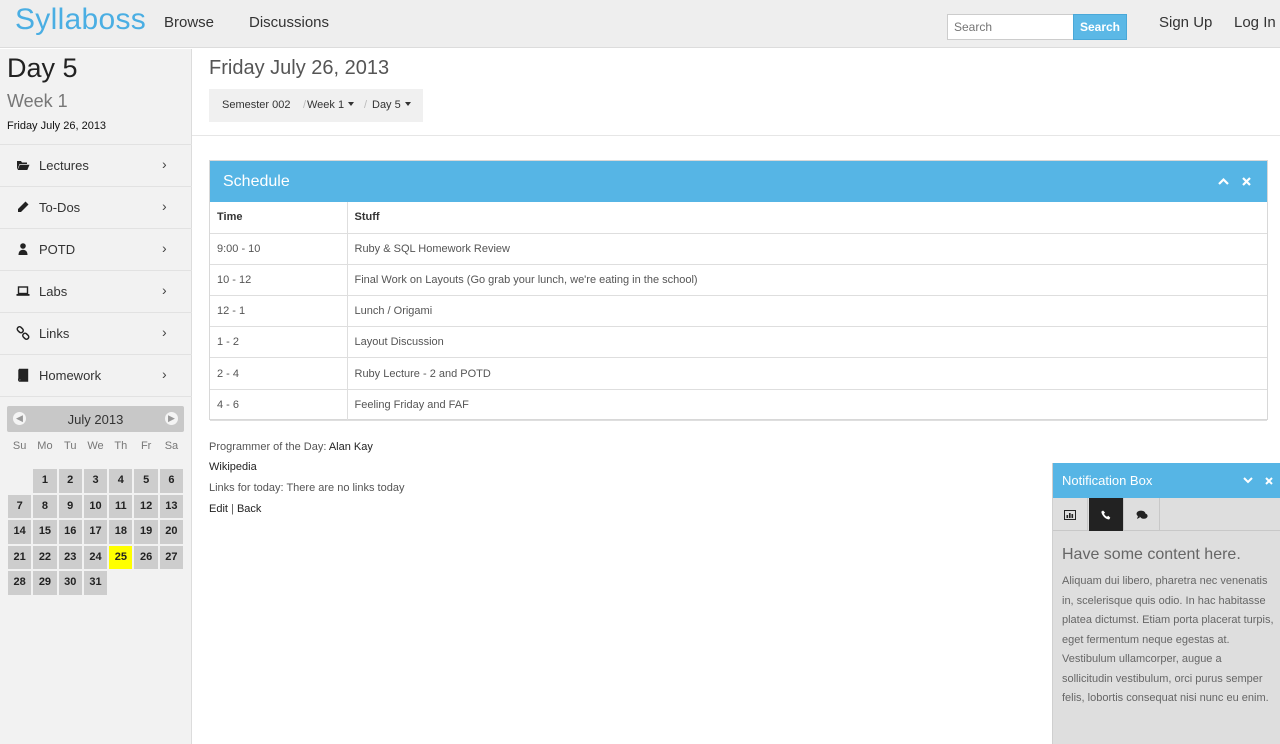 The image size is (1280, 744). Describe the element at coordinates (96, 249) in the screenshot. I see `sidebar-item-potd: POTD ›` at that location.